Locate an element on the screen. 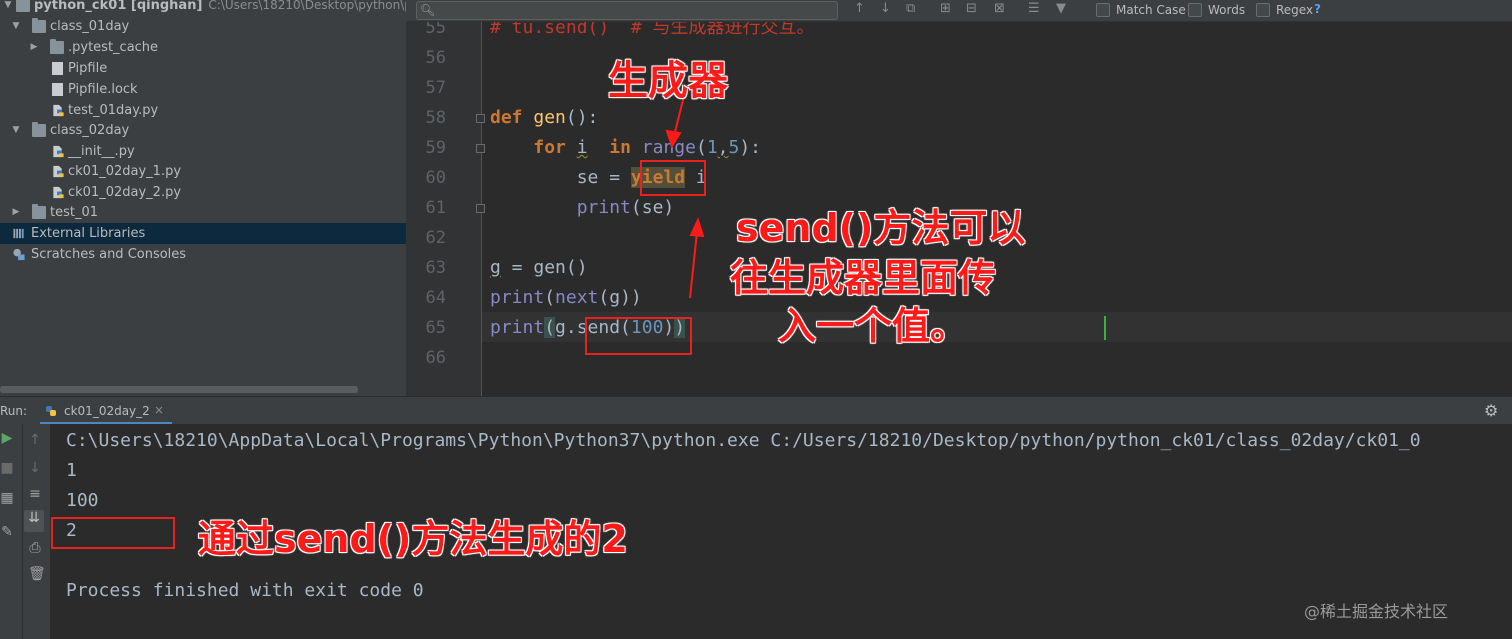  regex-checkbox is located at coordinates (1263, 10).